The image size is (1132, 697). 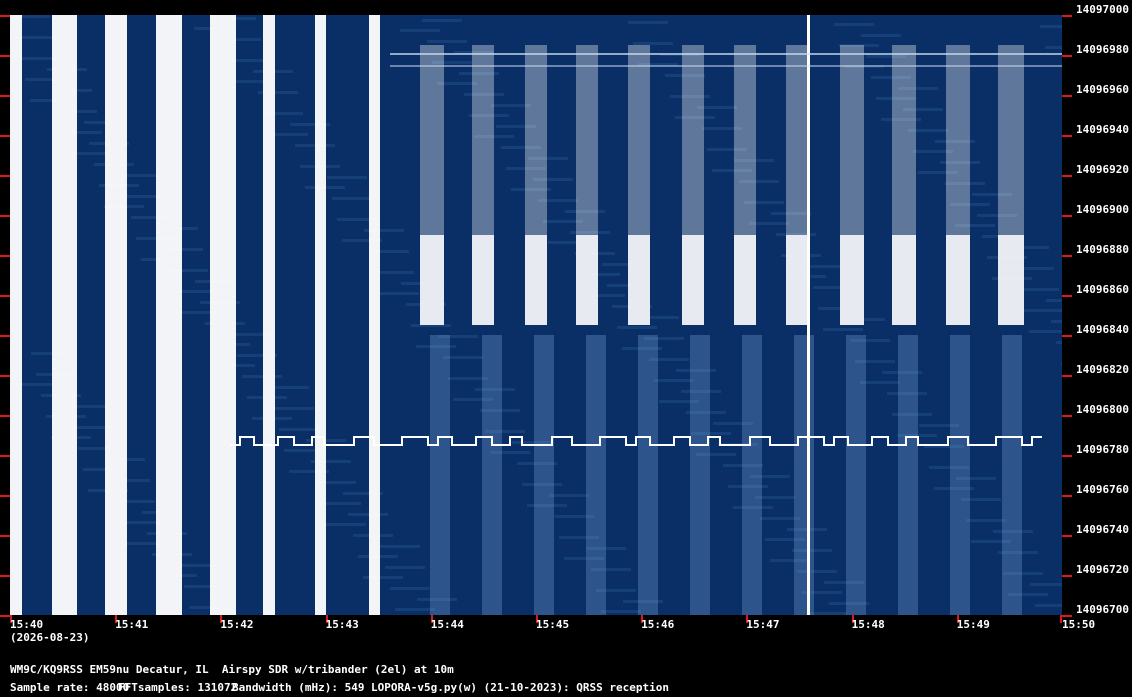 I want to click on time-tick-label: 15:48, so click(x=868, y=624).